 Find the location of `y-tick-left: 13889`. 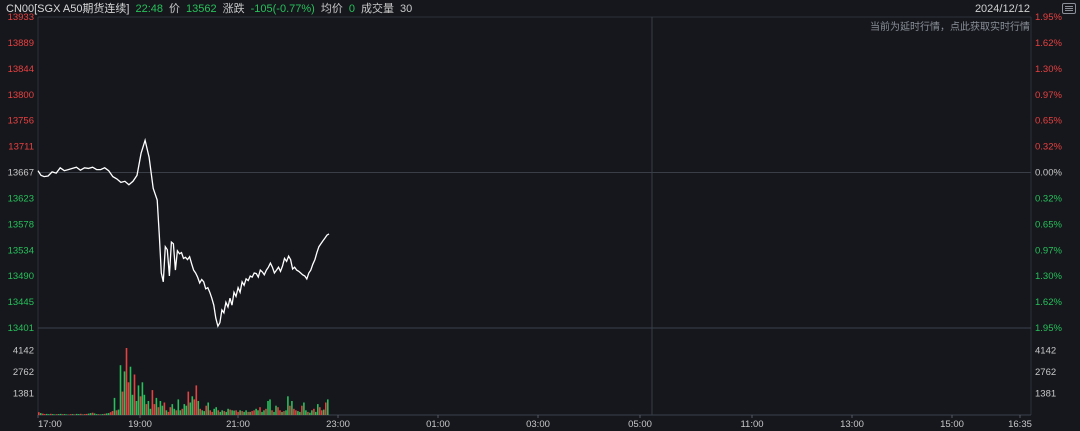

y-tick-left: 13889 is located at coordinates (21, 43).